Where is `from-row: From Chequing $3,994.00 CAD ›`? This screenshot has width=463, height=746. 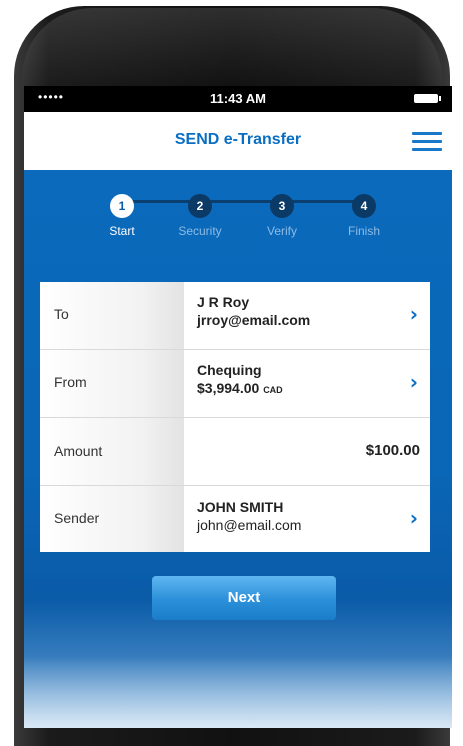
from-row: From Chequing $3,994.00 CAD › is located at coordinates (235, 384).